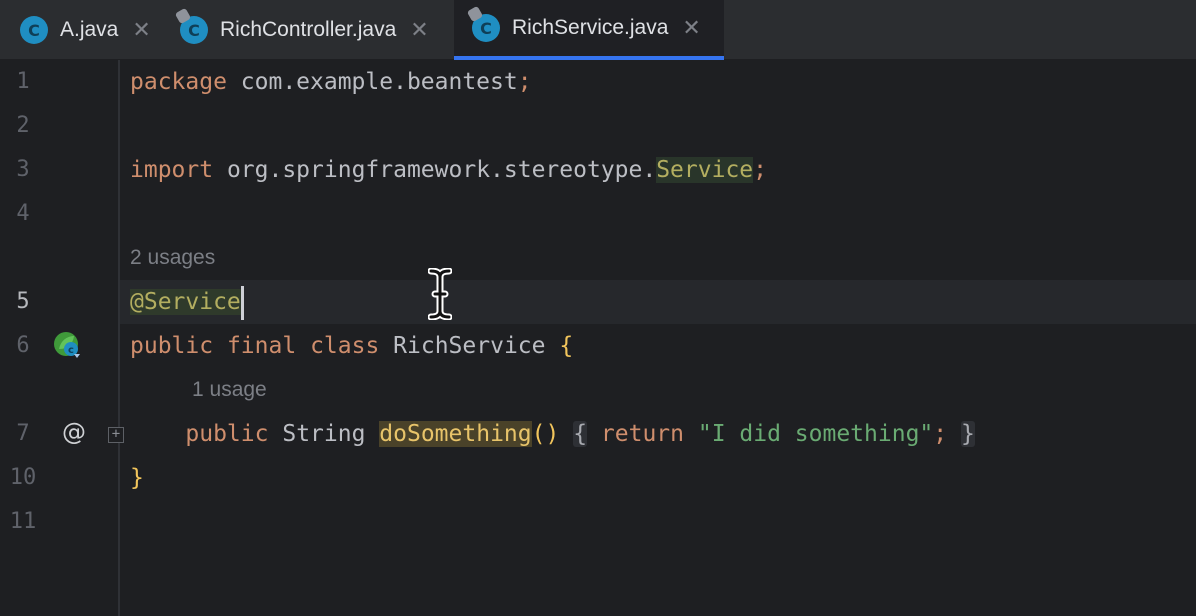 The height and width of the screenshot is (616, 1196). Describe the element at coordinates (71, 350) in the screenshot. I see `svg-text: c` at that location.